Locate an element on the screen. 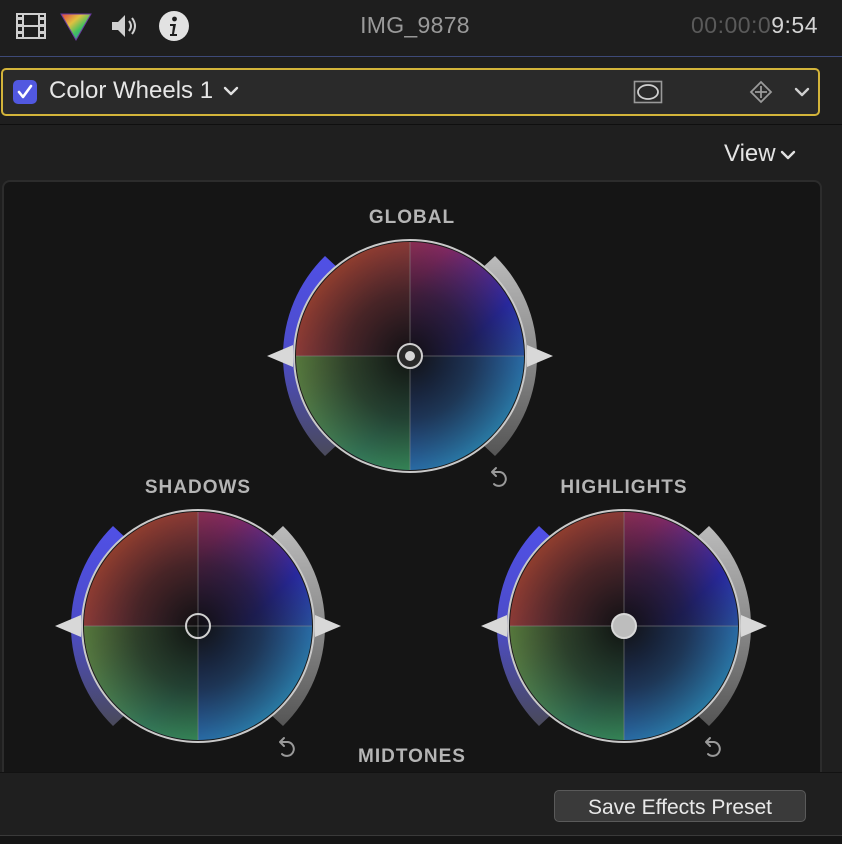 The image size is (842, 844). global-color-wheel is located at coordinates (410, 365).